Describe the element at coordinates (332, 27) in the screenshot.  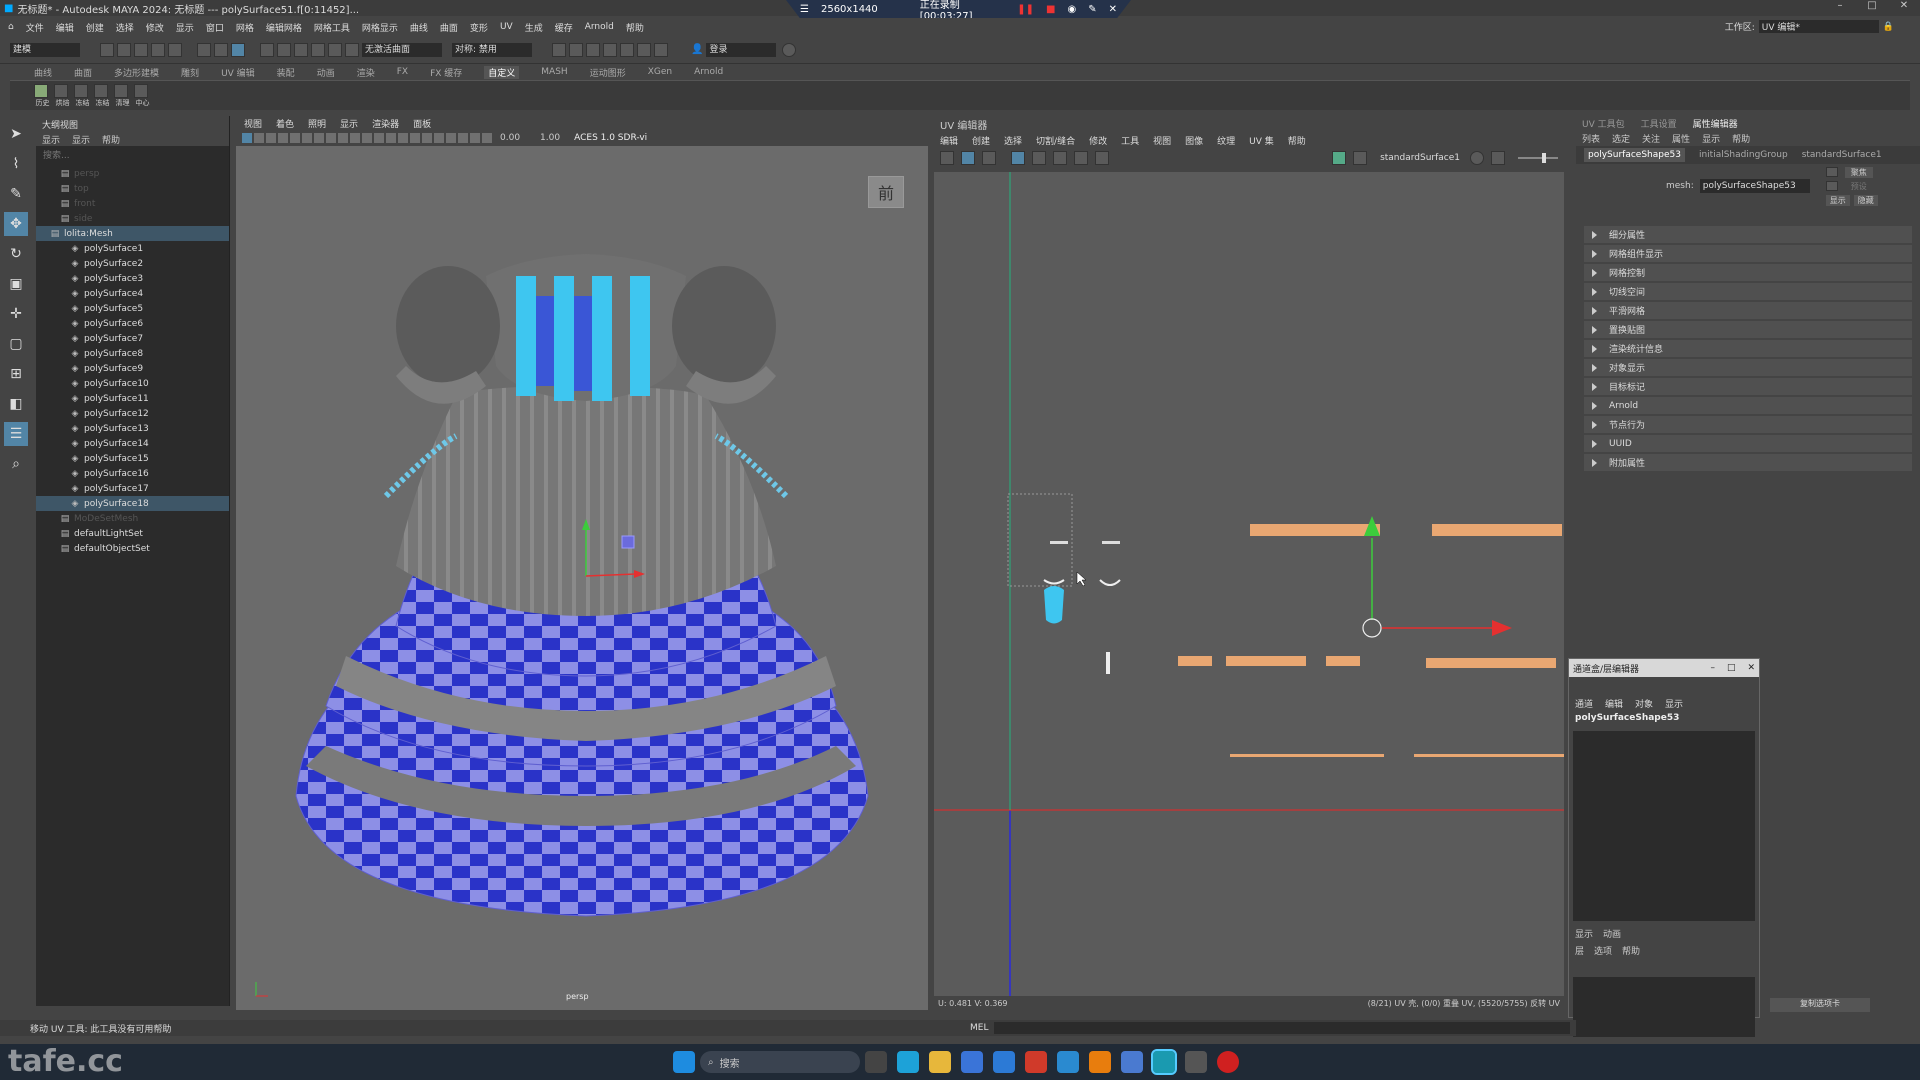
I see `menu-mesh-tools: 网格工具` at that location.